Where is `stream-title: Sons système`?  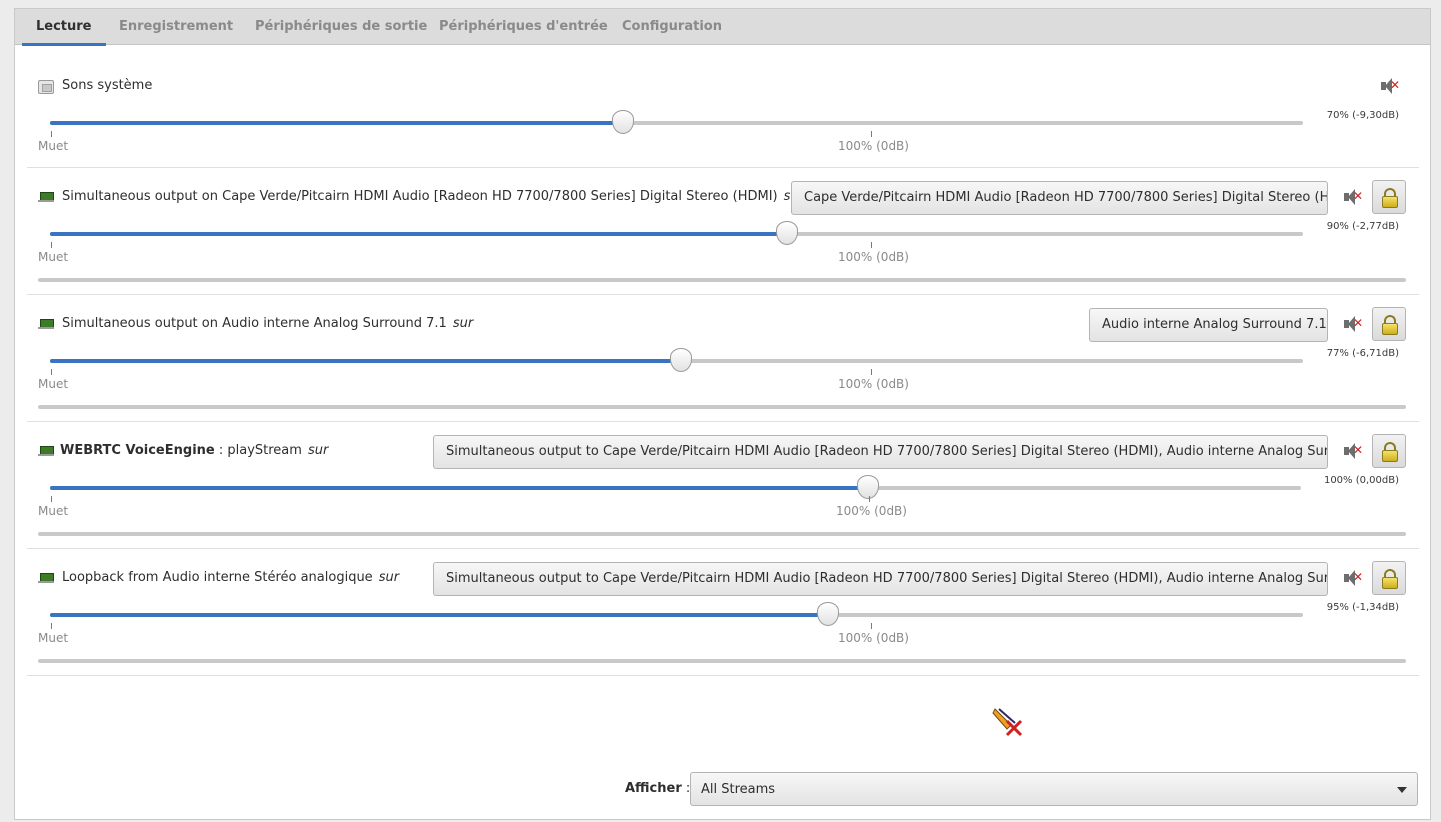 stream-title: Sons système is located at coordinates (107, 85).